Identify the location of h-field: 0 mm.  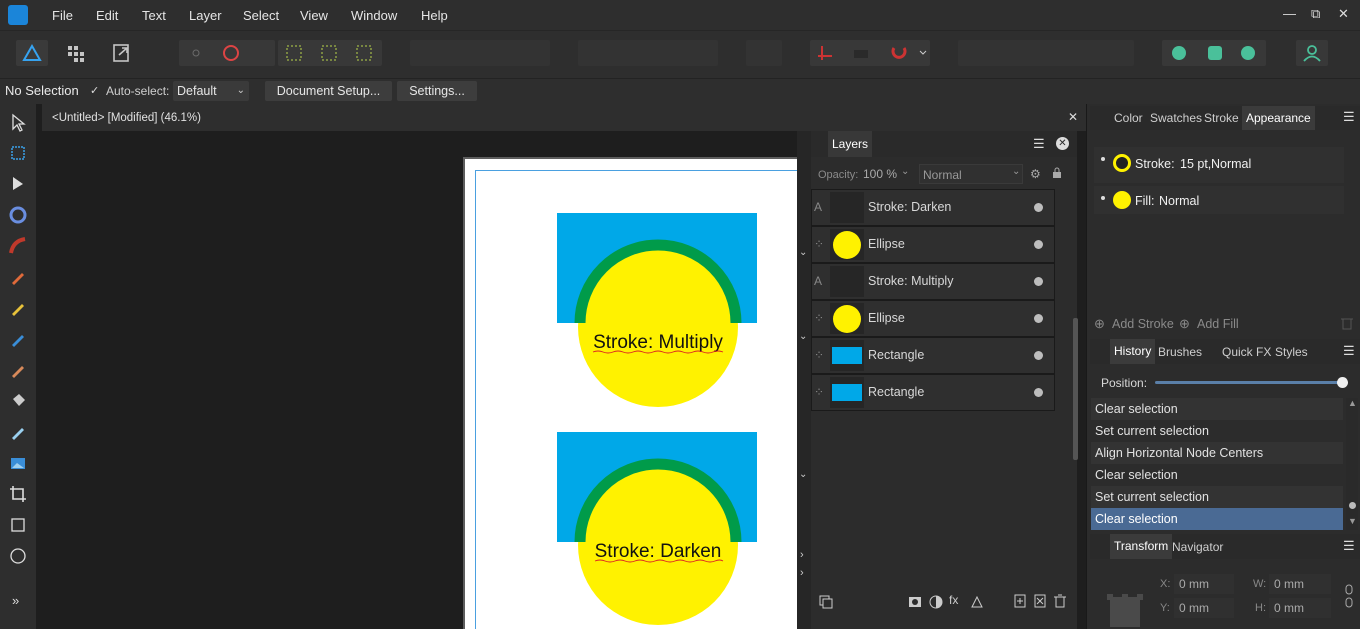
(1300, 608).